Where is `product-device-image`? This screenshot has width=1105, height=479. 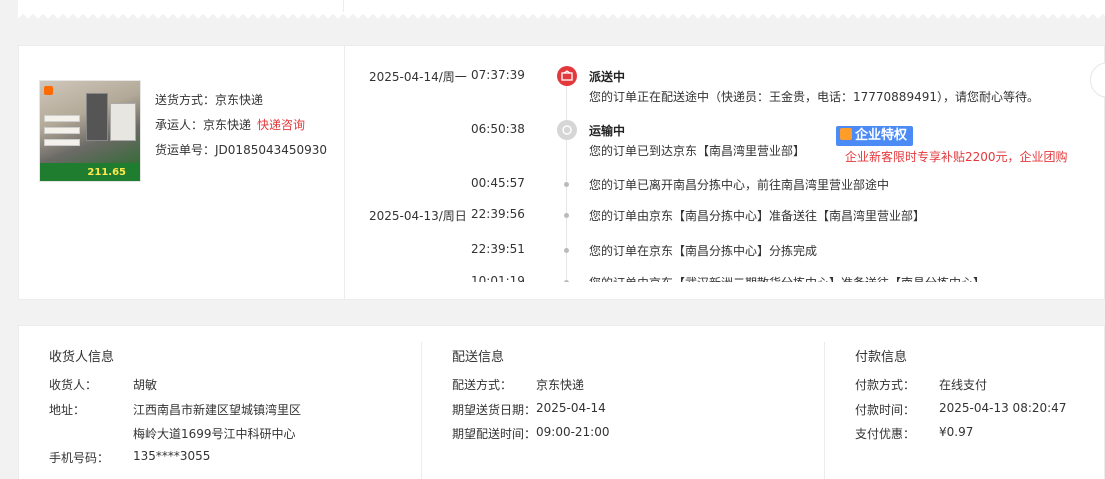 product-device-image is located at coordinates (97, 117).